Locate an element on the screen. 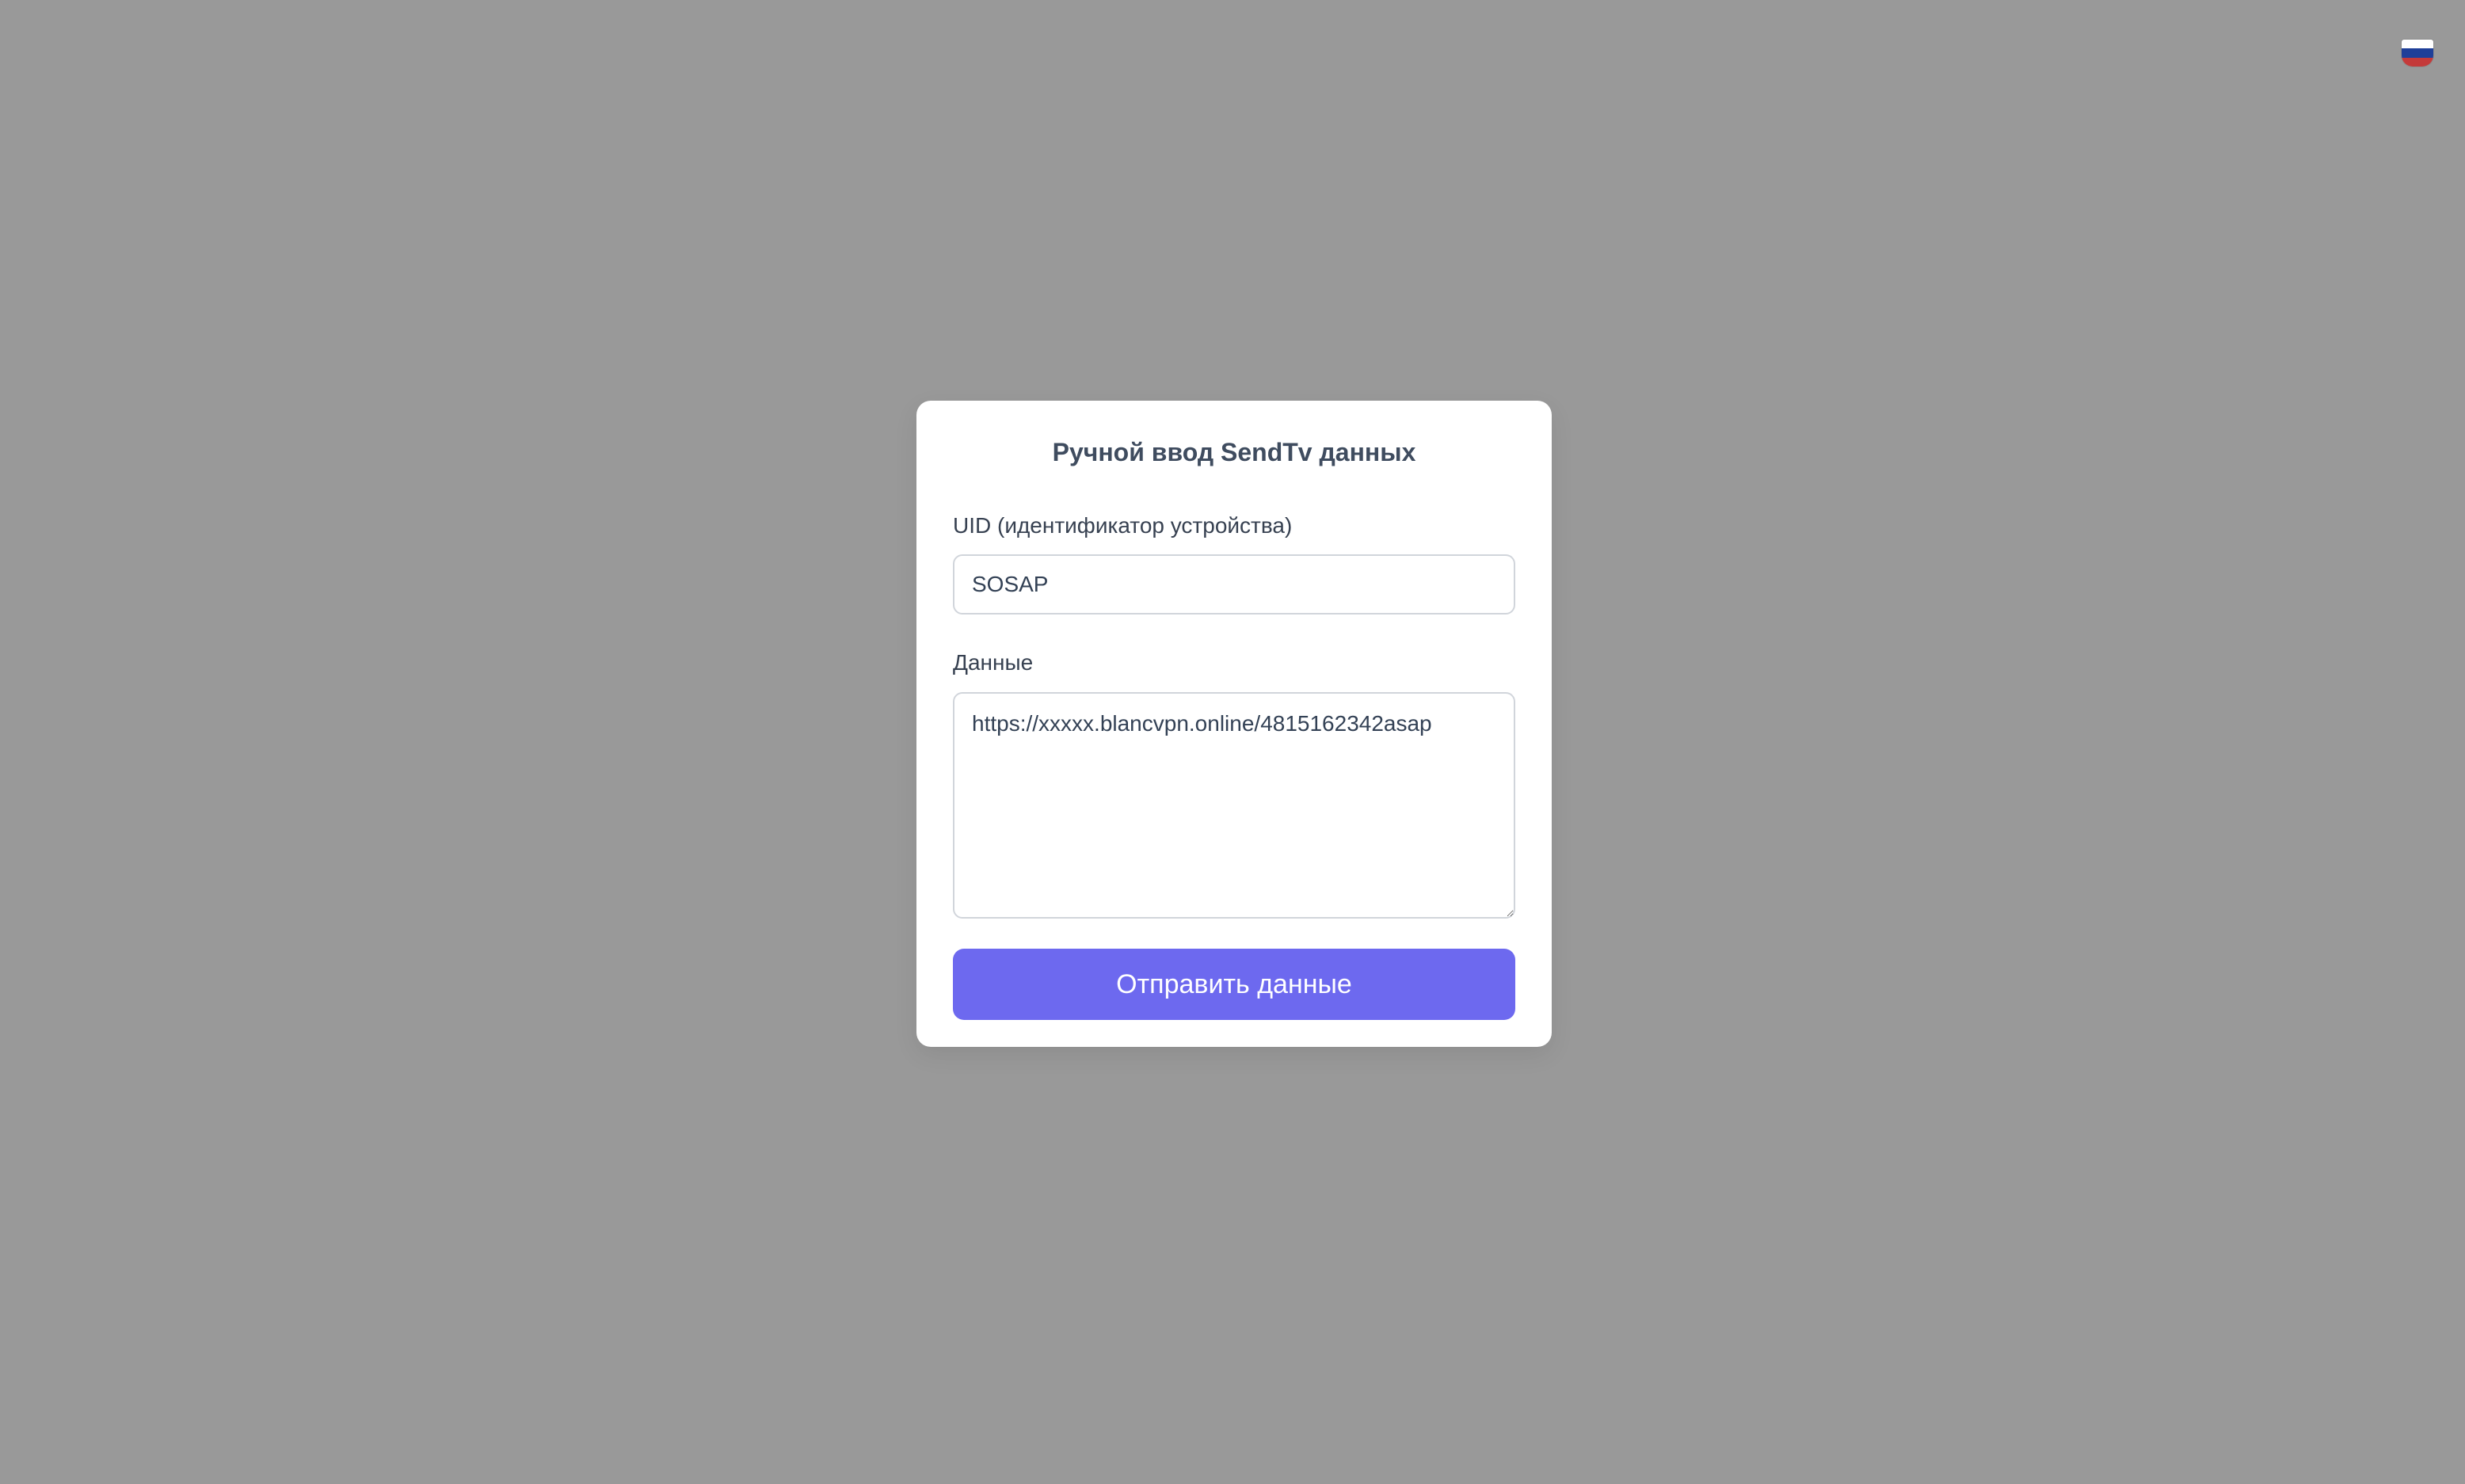 The width and height of the screenshot is (2465, 1484). modal-title: Ручной ввод SendTv данных is located at coordinates (1234, 452).